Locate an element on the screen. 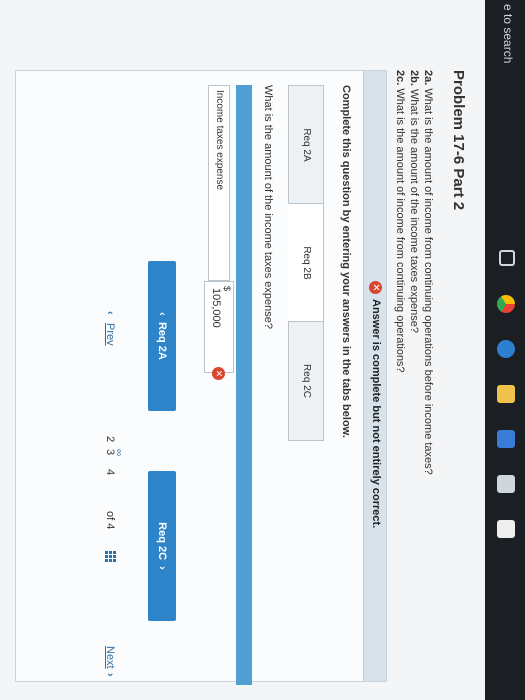 Image resolution: width=525 pixels, height=700 pixels. prev-req-button: ‹ Req 2A is located at coordinates (162, 336).